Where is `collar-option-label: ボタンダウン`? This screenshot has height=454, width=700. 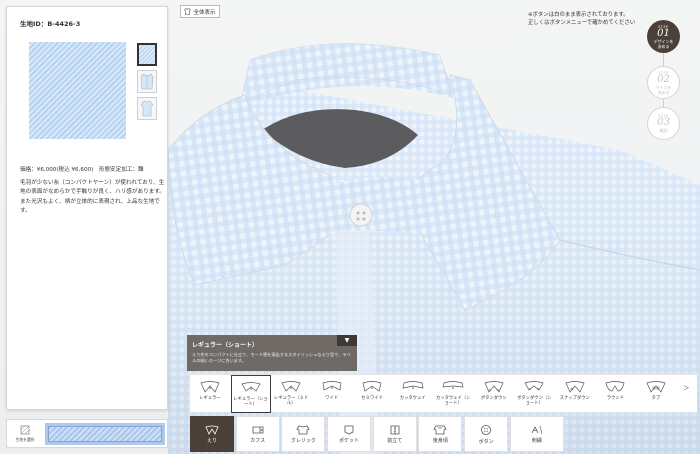 collar-option-label: ボタンダウン is located at coordinates (493, 398).